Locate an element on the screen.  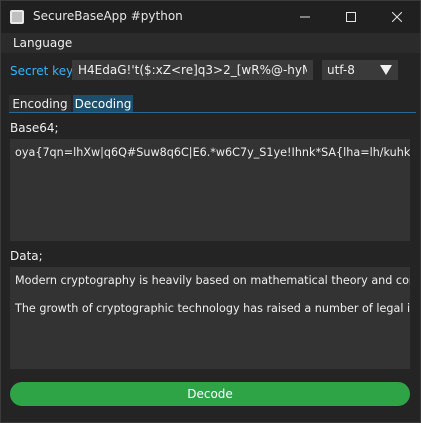
maximize-icon is located at coordinates (351, 17).